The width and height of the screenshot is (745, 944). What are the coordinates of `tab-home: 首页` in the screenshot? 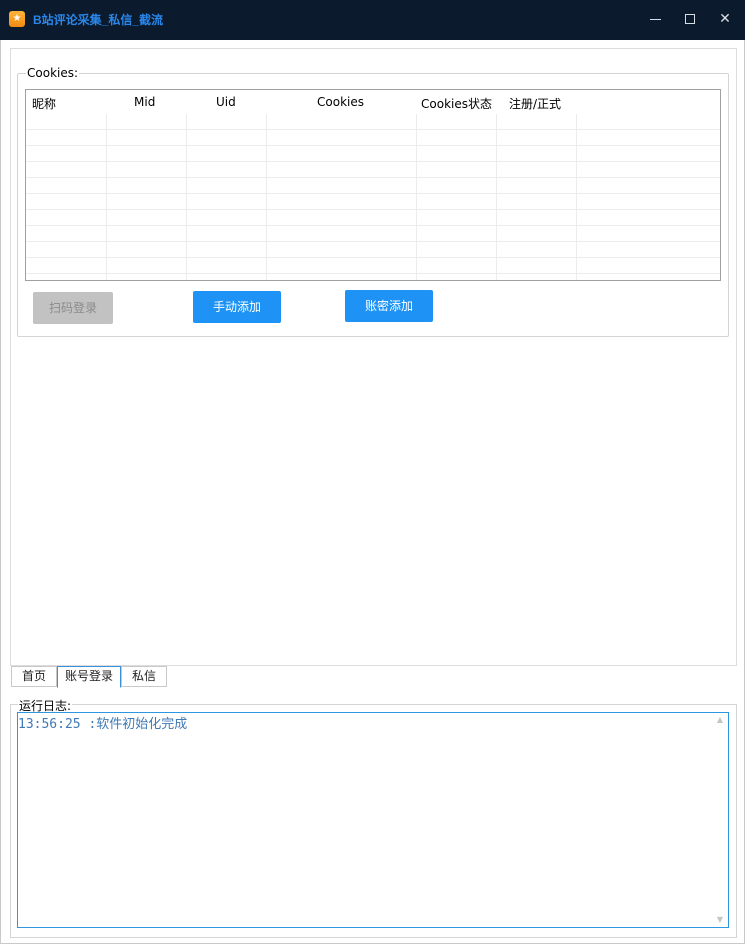 It's located at (34, 676).